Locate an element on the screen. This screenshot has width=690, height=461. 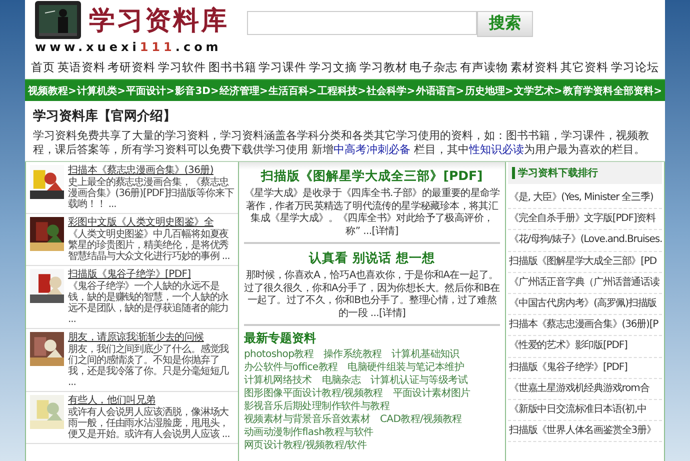
category-link: 工程科技> is located at coordinates (342, 91).